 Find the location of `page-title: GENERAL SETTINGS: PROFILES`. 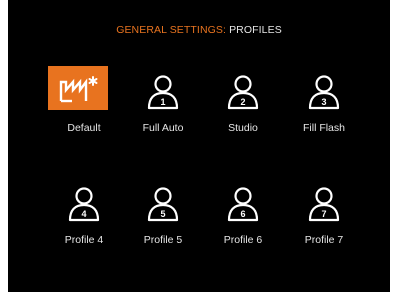

page-title: GENERAL SETTINGS: PROFILES is located at coordinates (199, 30).